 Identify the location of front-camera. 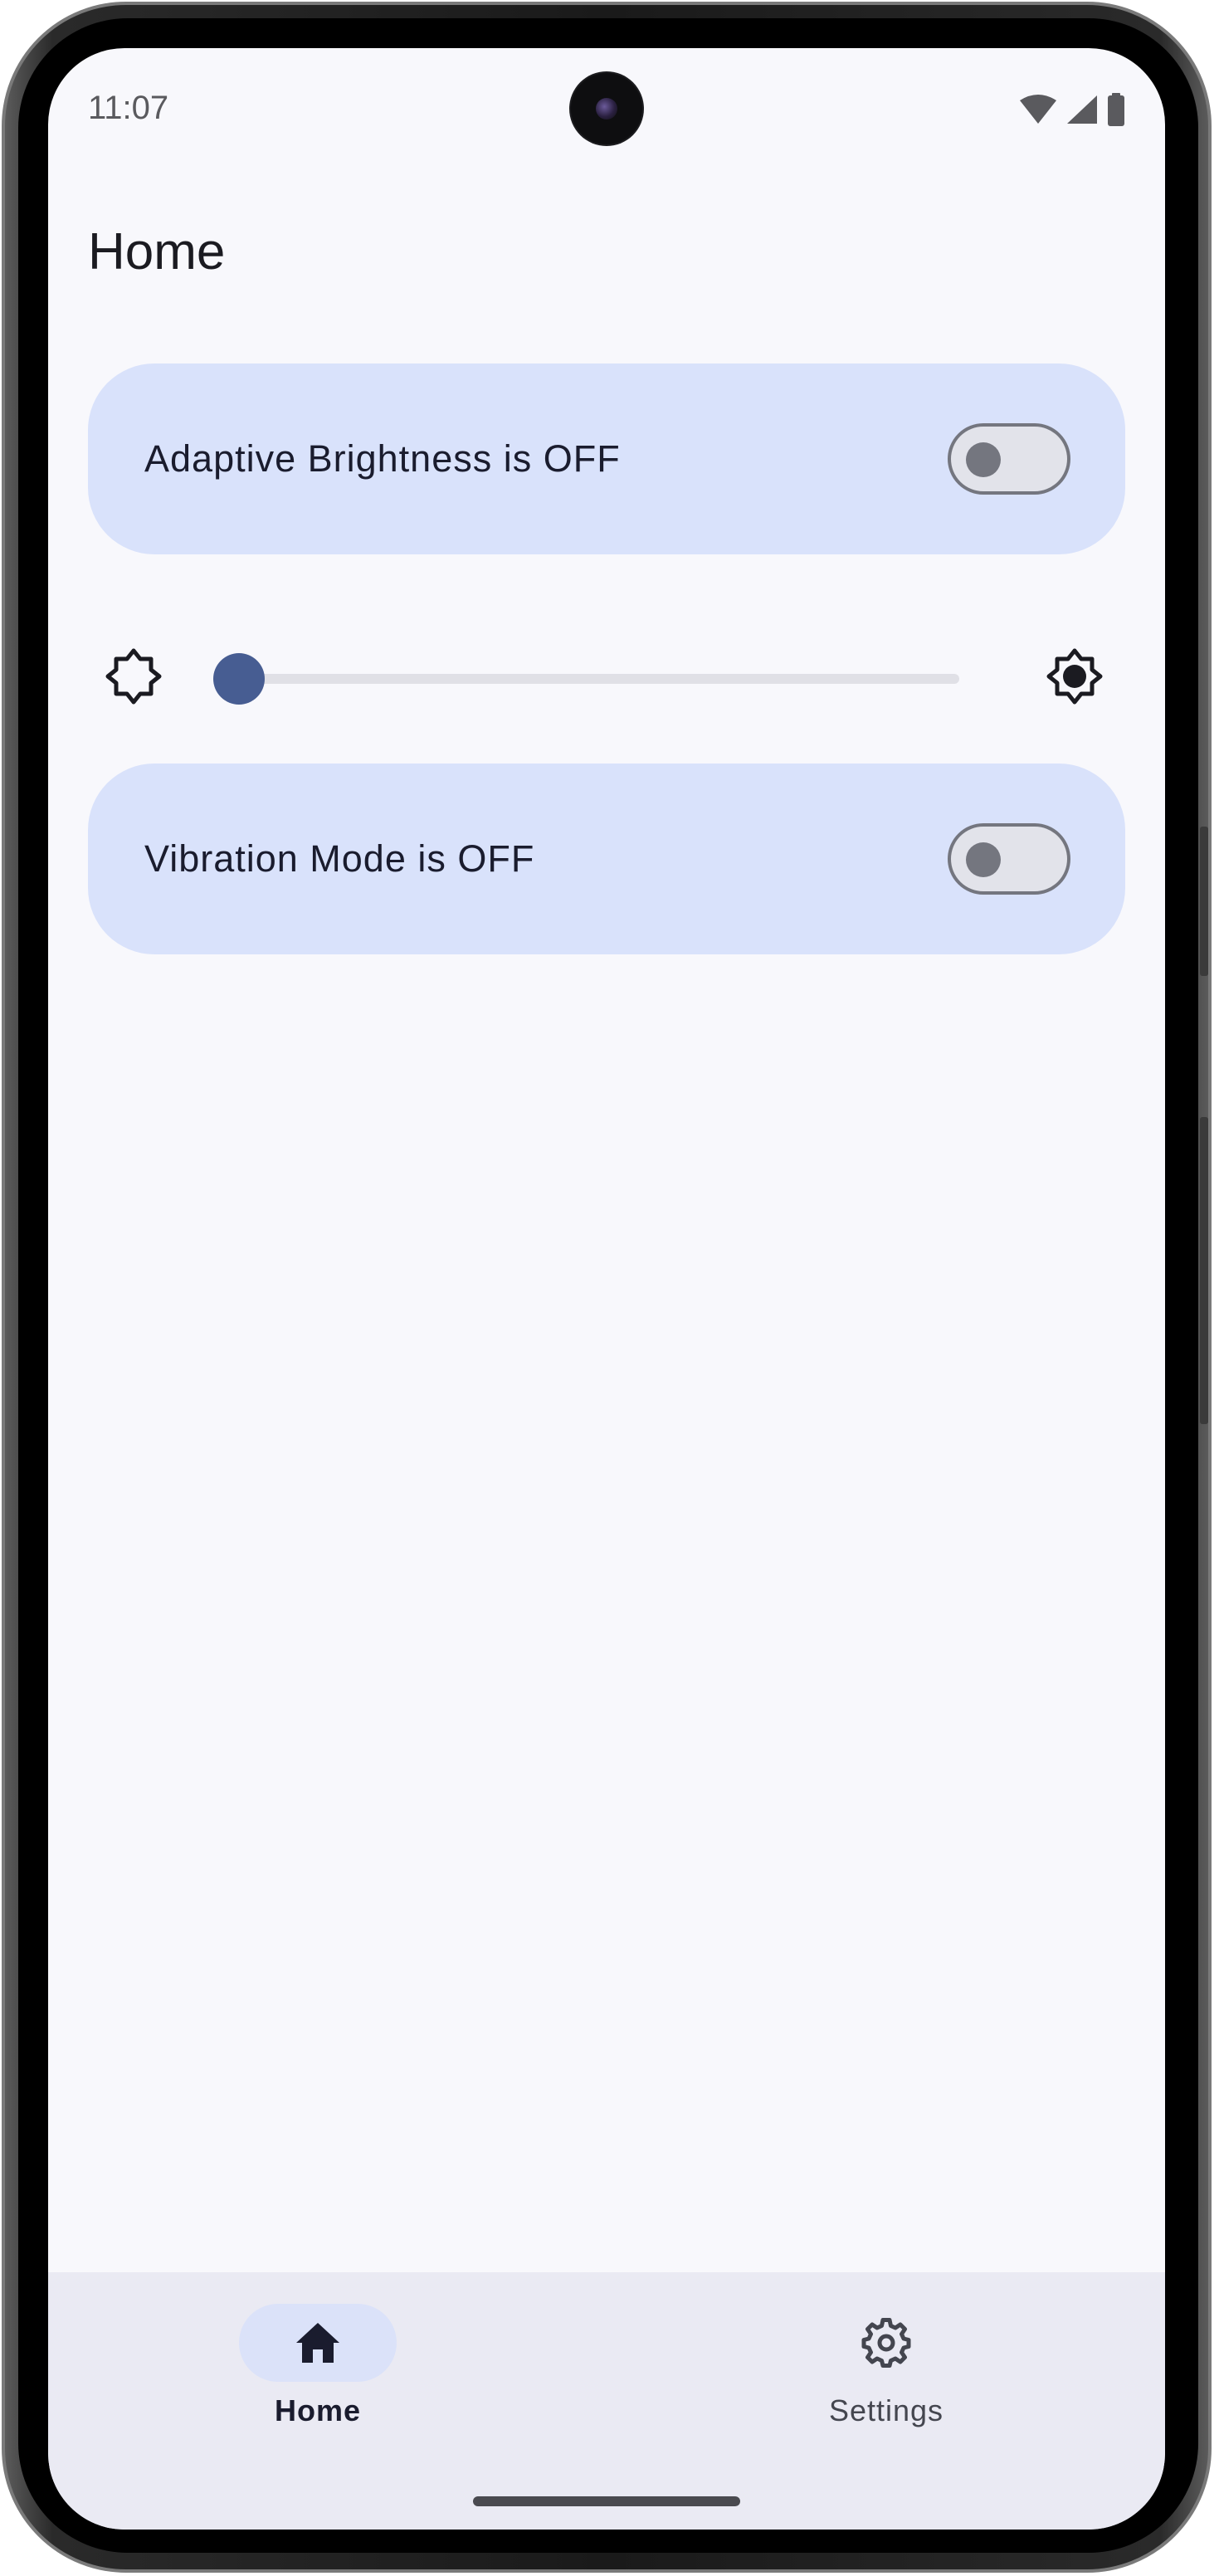
(607, 109).